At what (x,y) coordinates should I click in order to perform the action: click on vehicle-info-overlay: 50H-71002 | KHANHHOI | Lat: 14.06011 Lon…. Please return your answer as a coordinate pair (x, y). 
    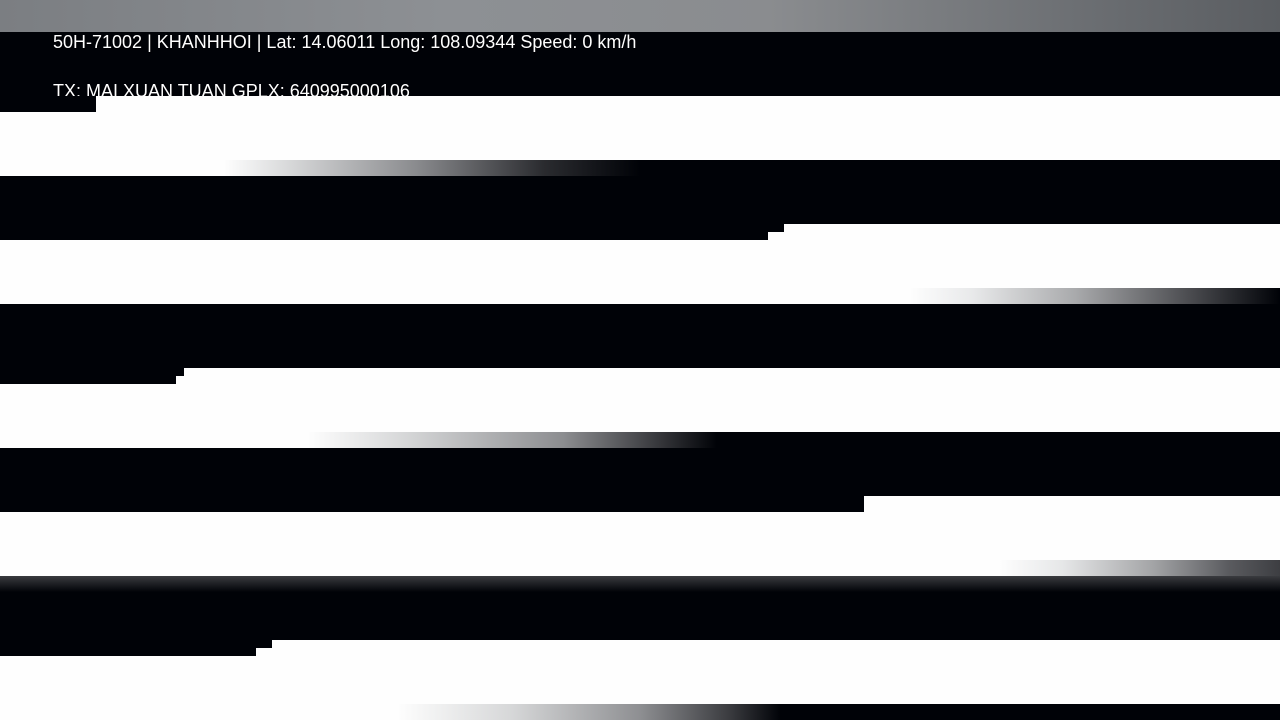
    Looking at the image, I should click on (345, 42).